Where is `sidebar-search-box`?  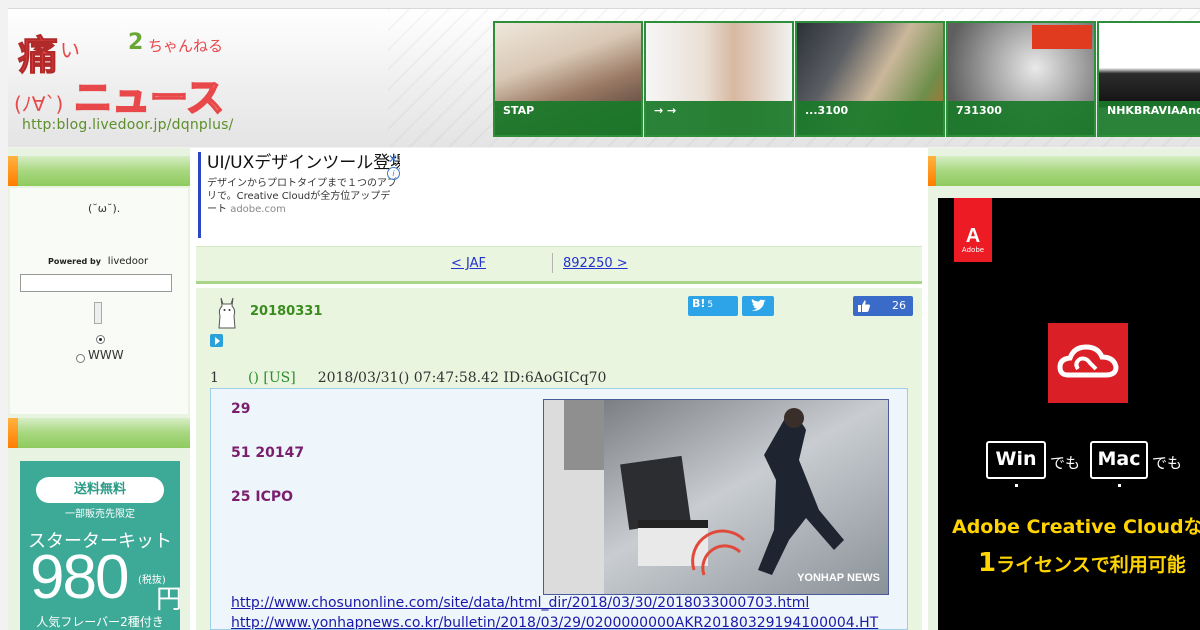
sidebar-search-box is located at coordinates (99, 301).